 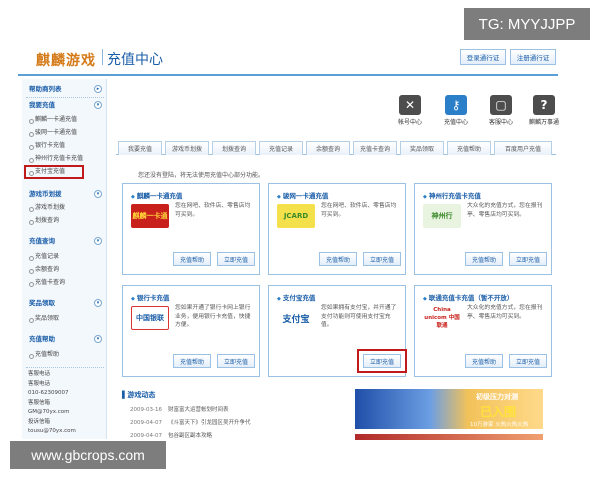 I want to click on sidebar-item-junnet-card: 骏网一卡通充值, so click(x=52, y=133).